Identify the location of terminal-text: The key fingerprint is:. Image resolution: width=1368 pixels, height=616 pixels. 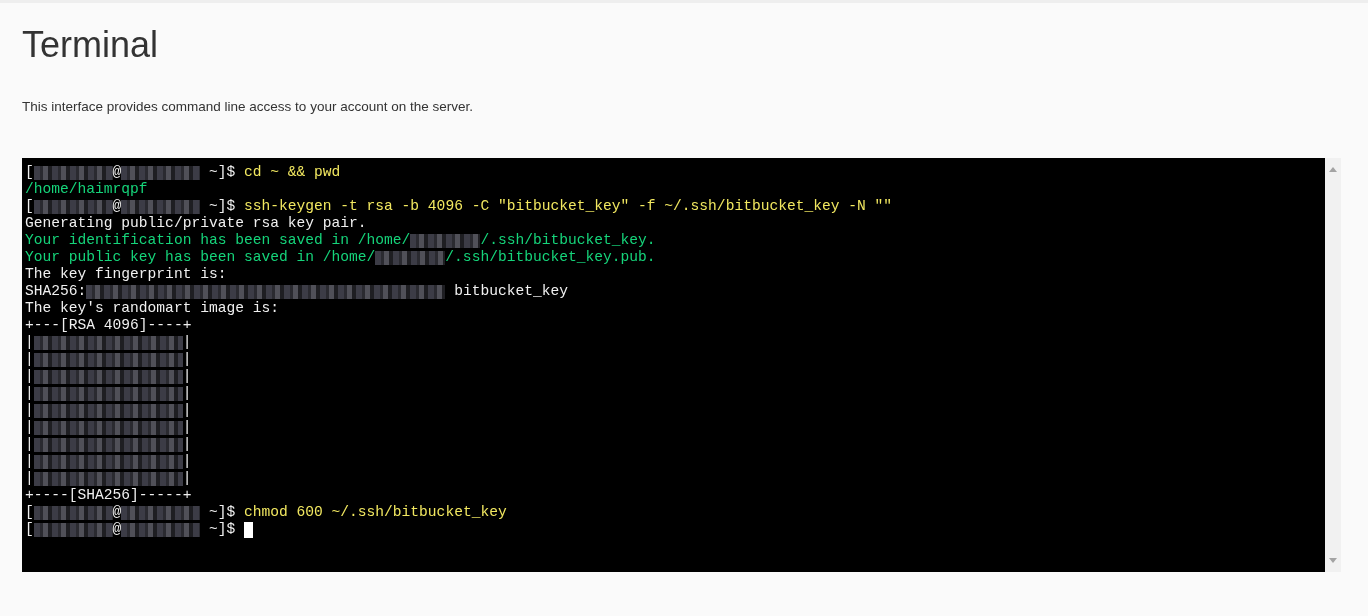
(126, 274).